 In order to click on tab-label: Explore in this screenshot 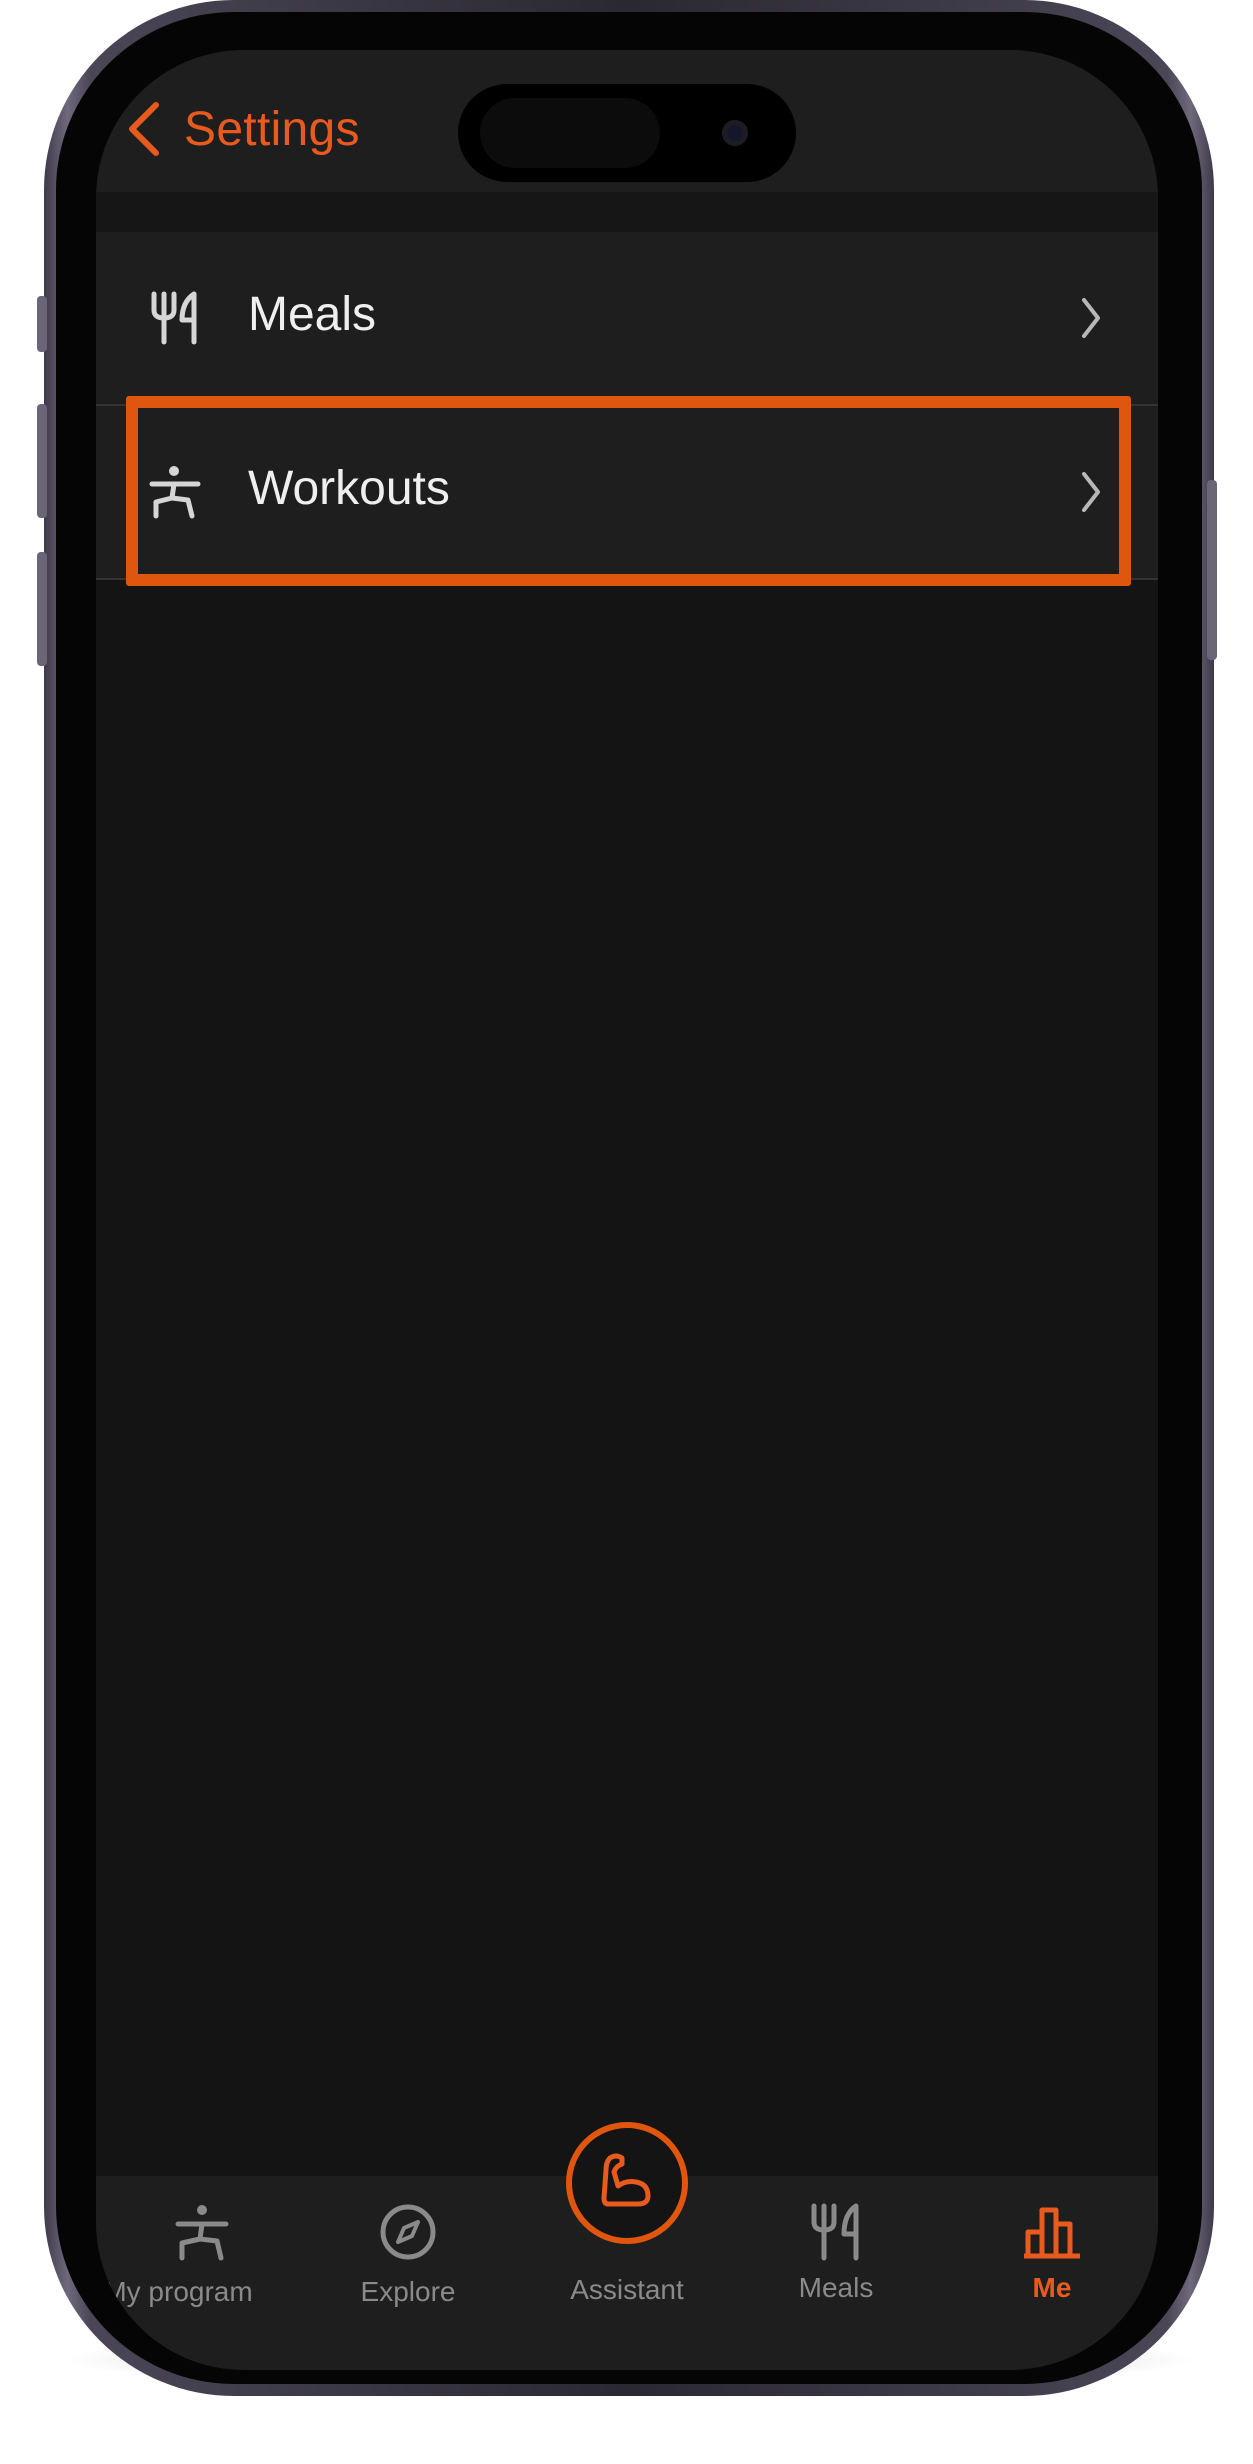, I will do `click(408, 2291)`.